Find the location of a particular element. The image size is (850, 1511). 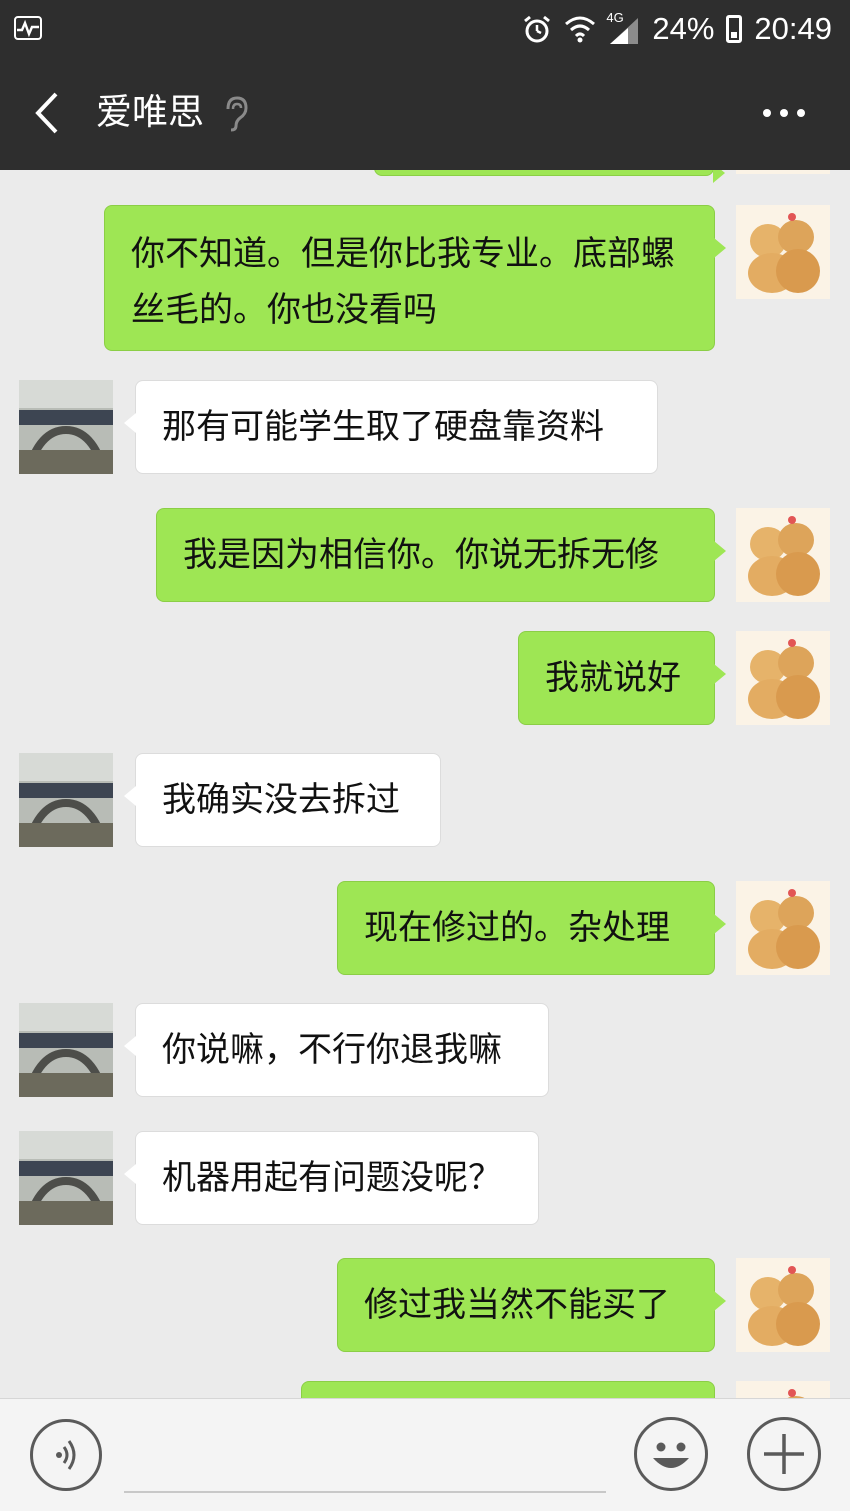

more-dots-icon is located at coordinates (784, 113).